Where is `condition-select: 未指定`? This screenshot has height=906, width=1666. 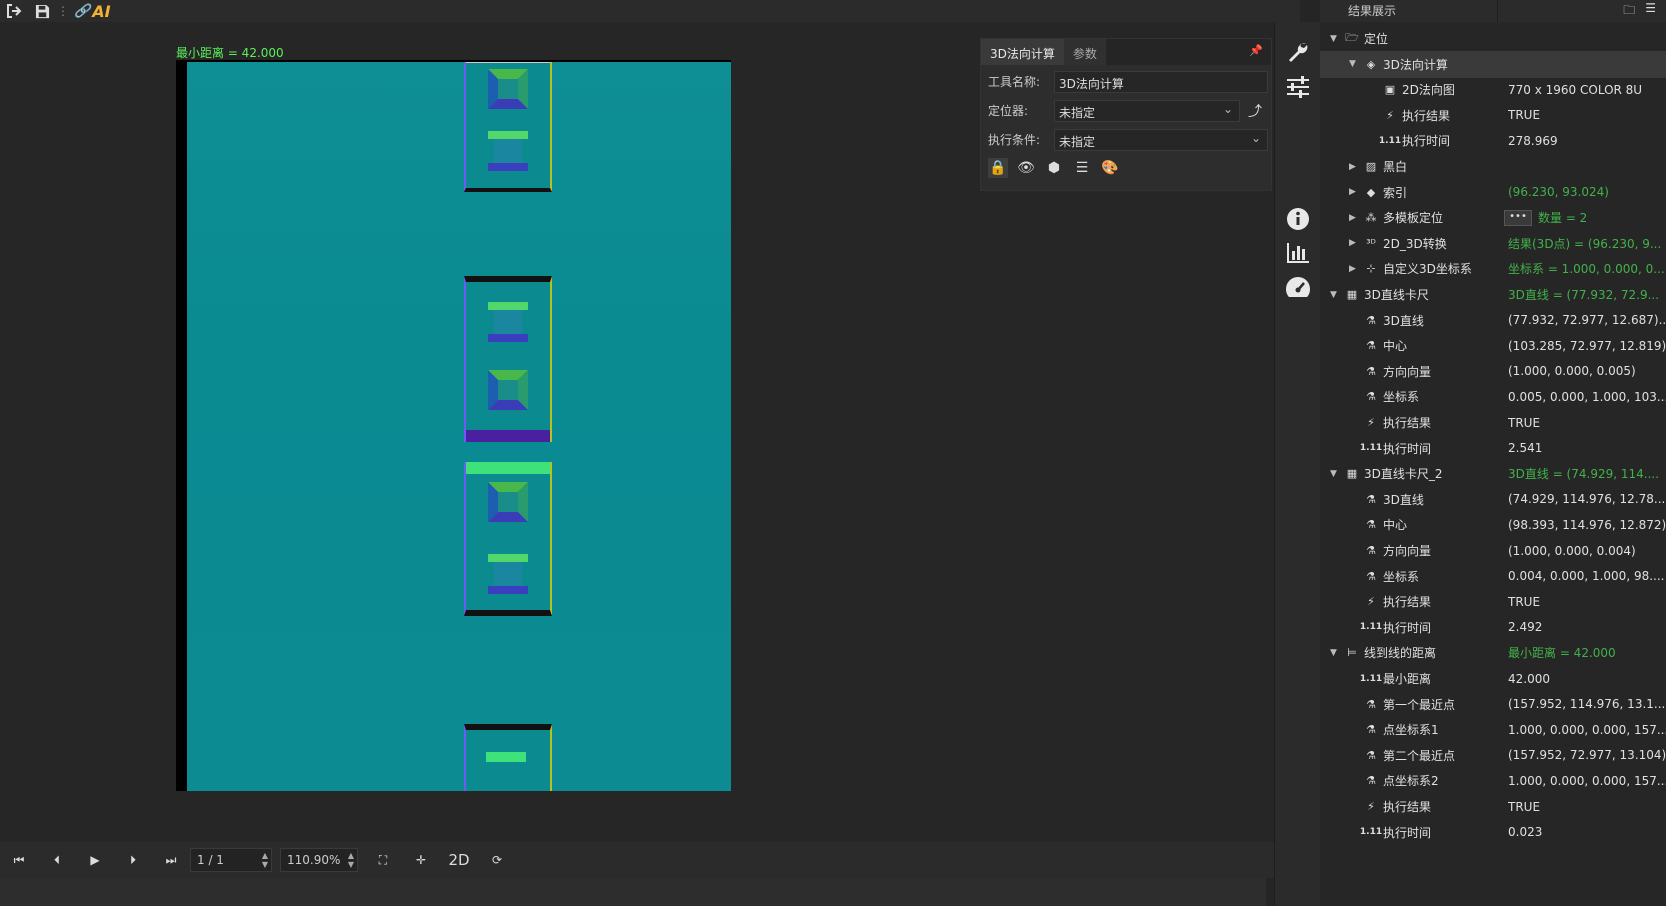 condition-select: 未指定 is located at coordinates (1161, 139).